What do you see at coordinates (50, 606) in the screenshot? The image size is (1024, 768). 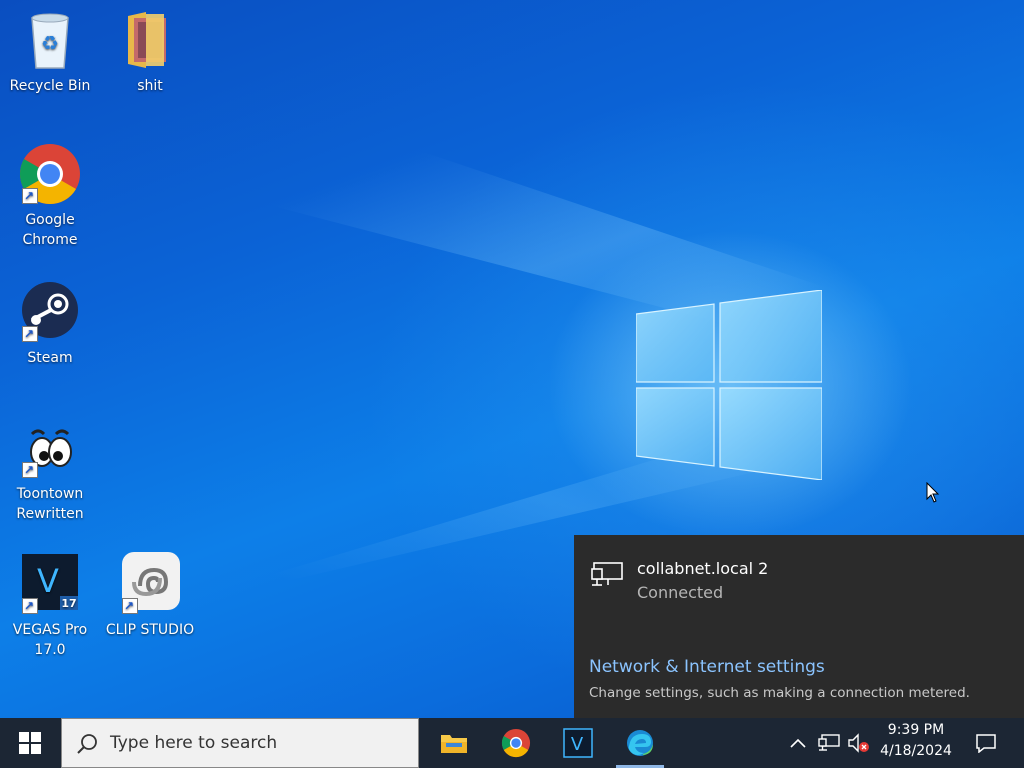 I see `desktop-icon-vegas: V 17 VEGAS Pro 17.0` at bounding box center [50, 606].